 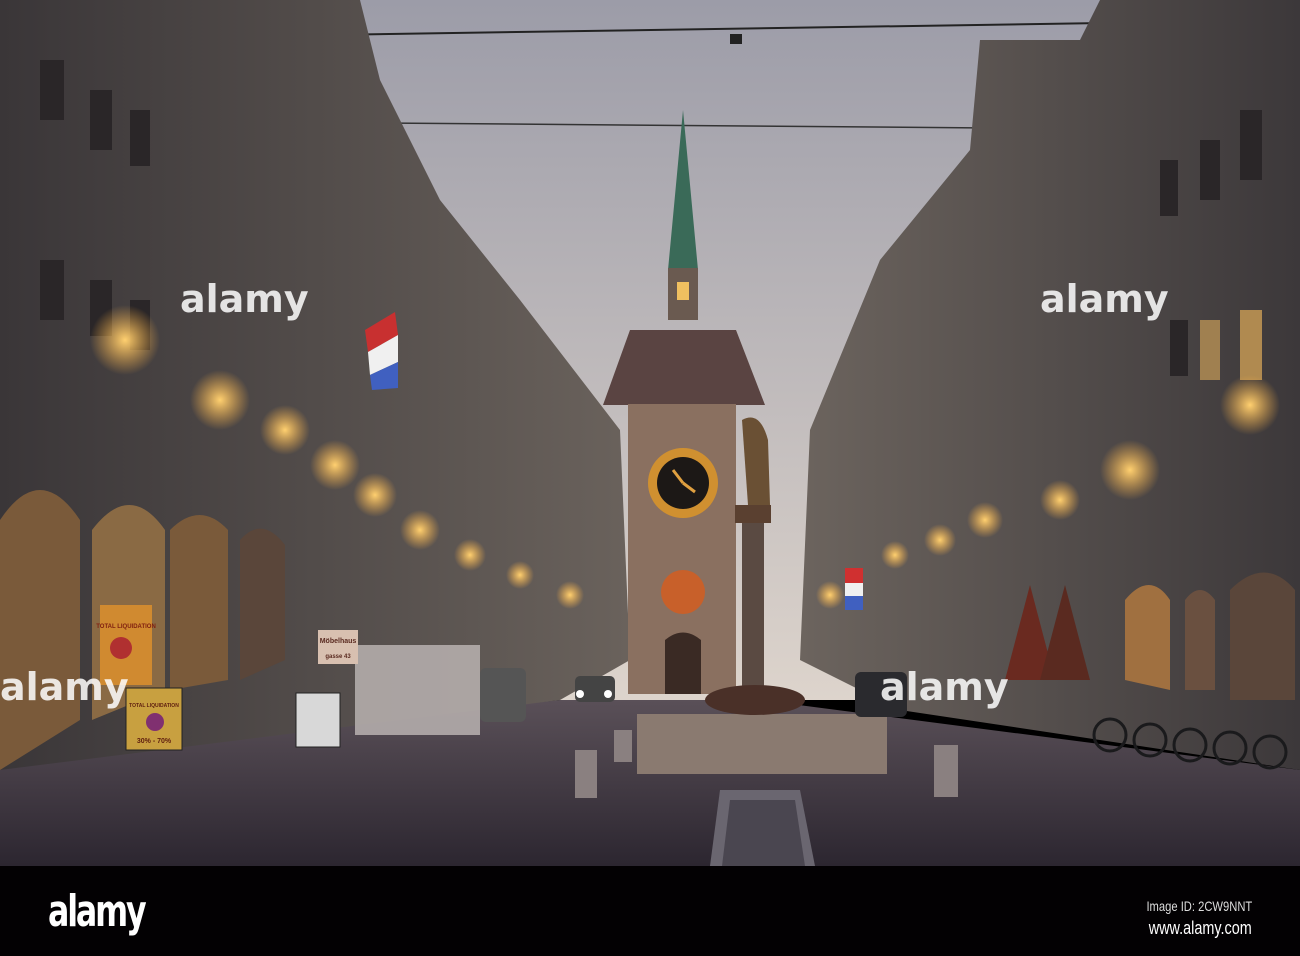 I want to click on image-id: Image ID: 2CW9NNT, so click(x=1199, y=906).